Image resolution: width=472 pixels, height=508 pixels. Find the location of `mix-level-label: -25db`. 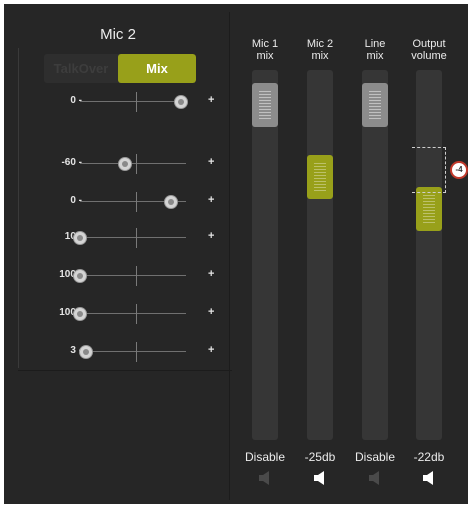

mix-level-label: -25db is located at coordinates (320, 457).